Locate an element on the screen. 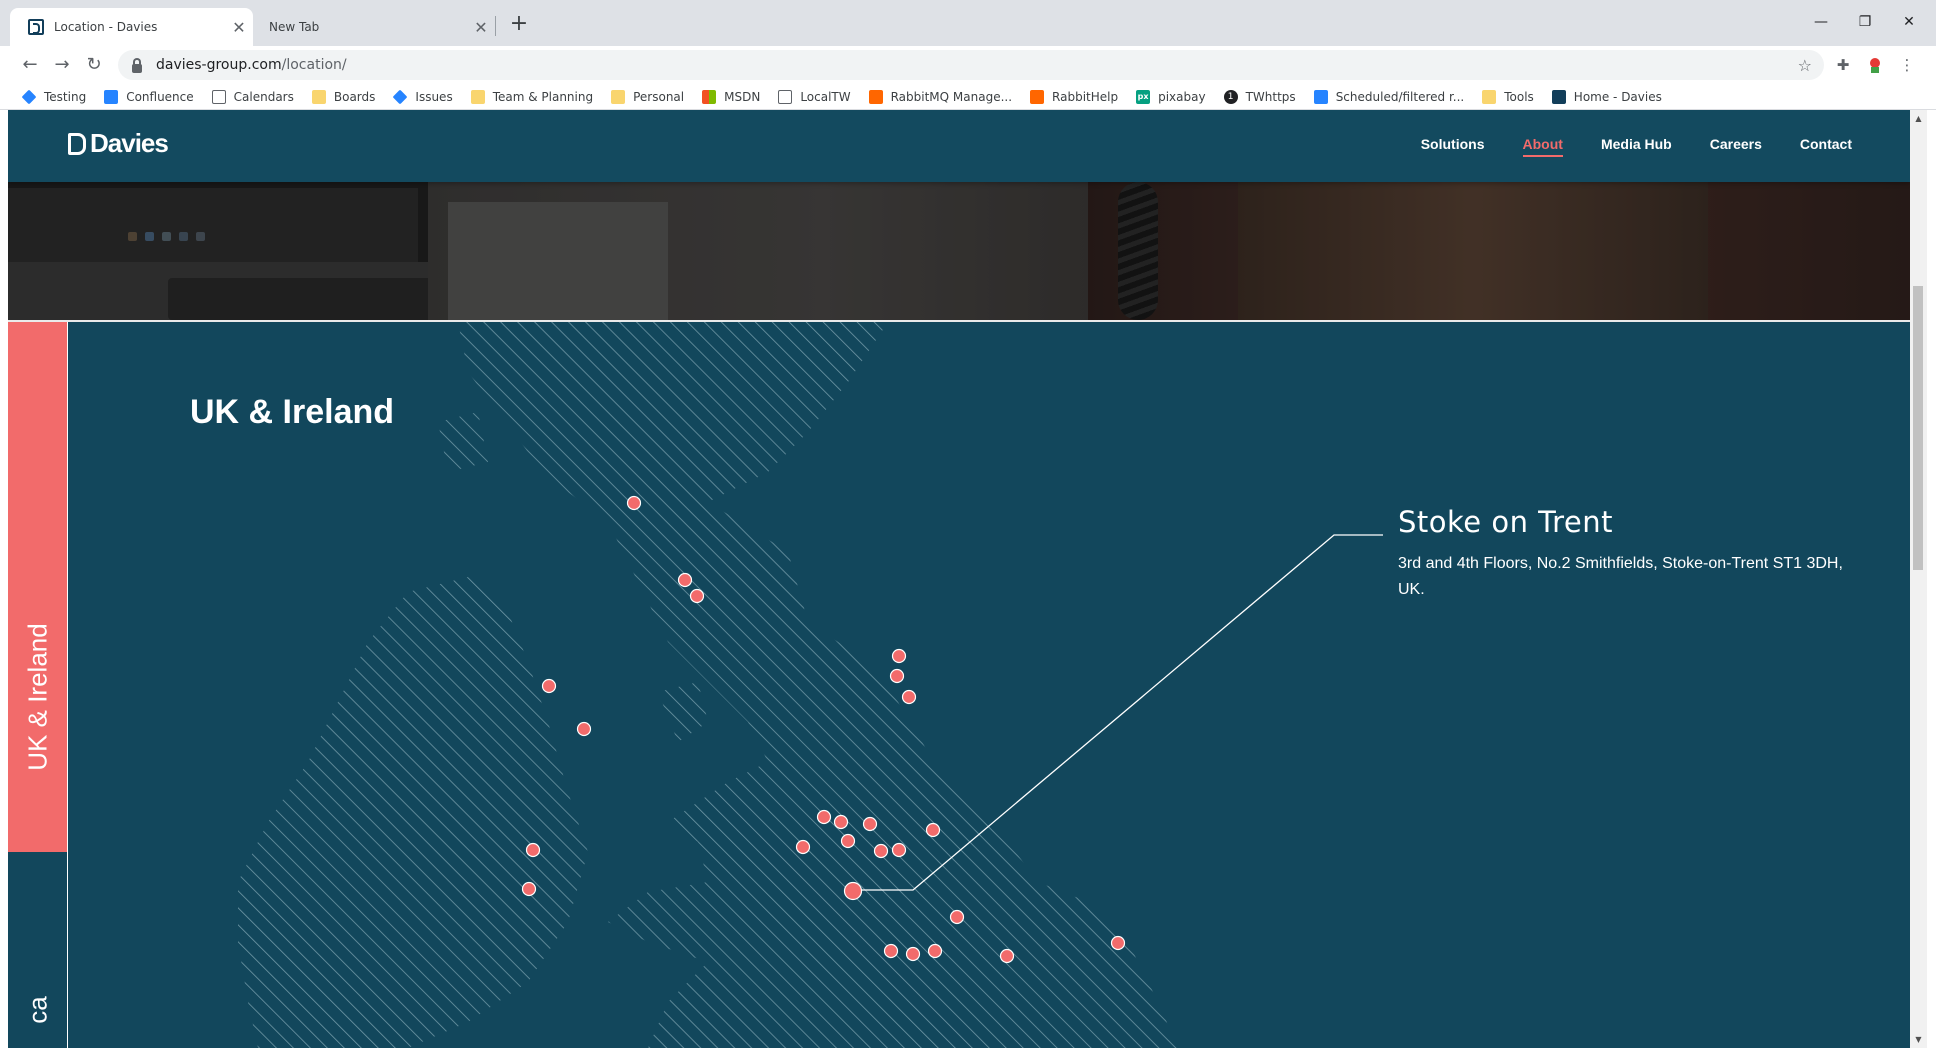 The image size is (1936, 1056). nav-media-hub: Media Hub is located at coordinates (1636, 146).